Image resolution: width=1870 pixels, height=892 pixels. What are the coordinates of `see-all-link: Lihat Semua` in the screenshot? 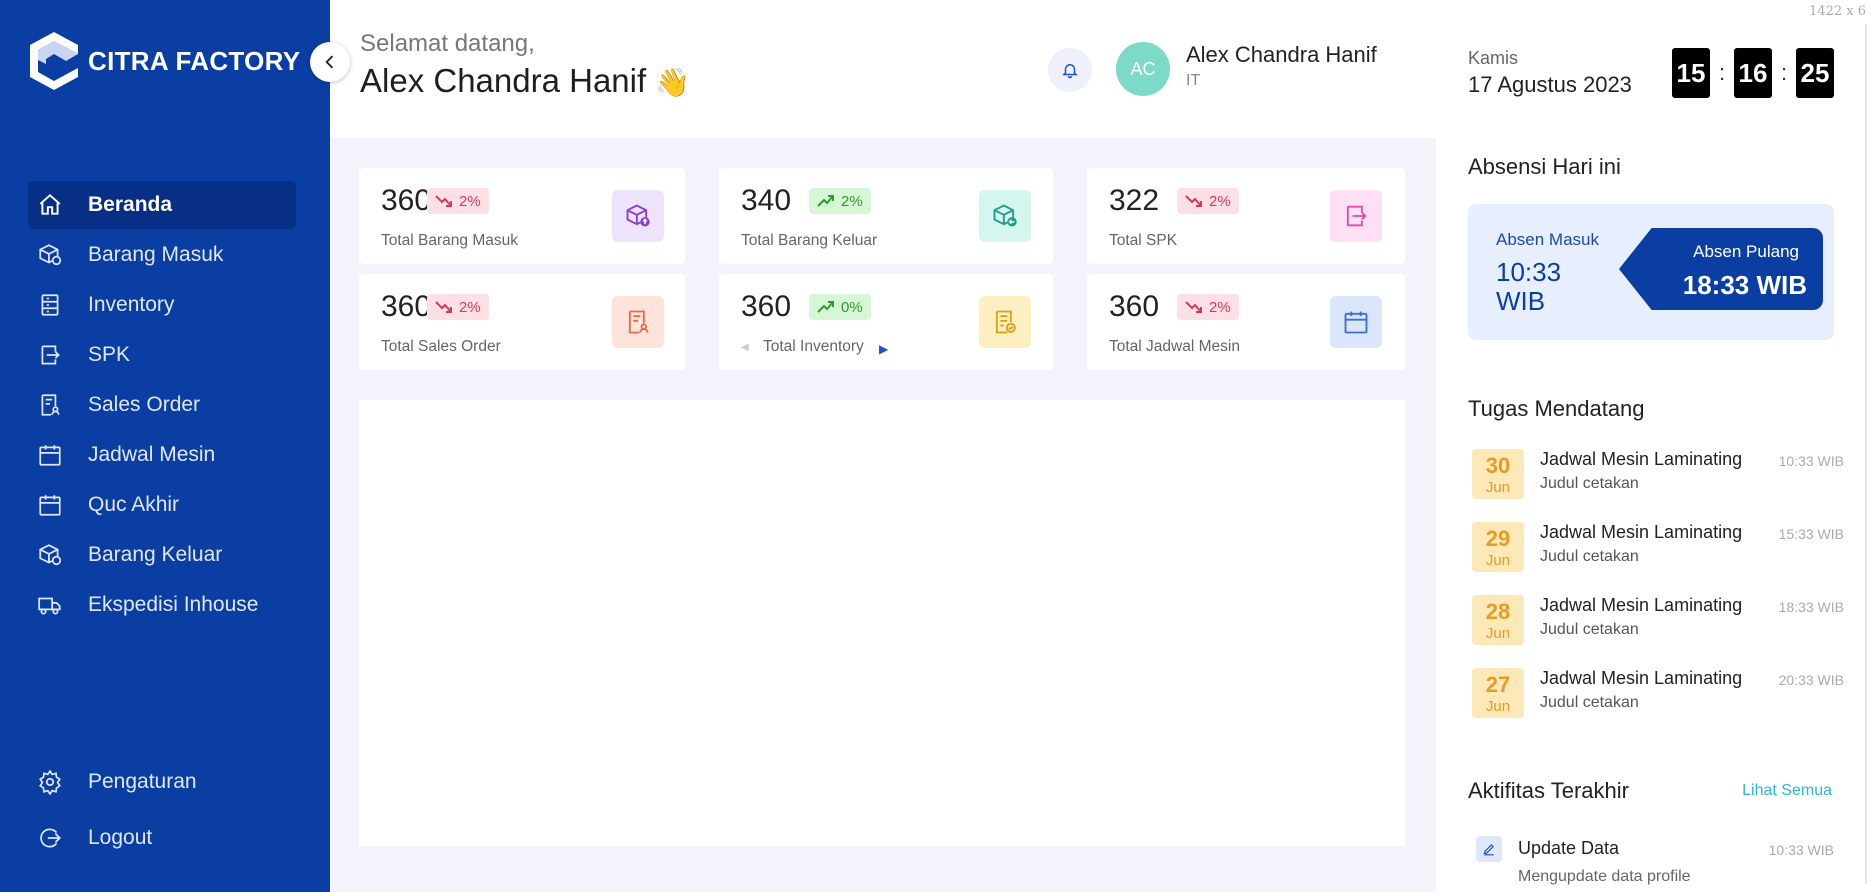 It's located at (1787, 791).